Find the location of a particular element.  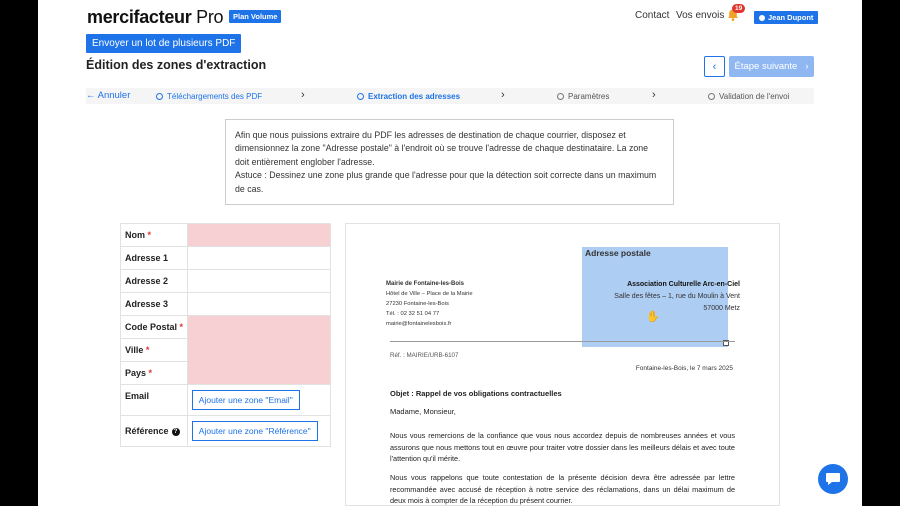

field-label-pays: Pays * is located at coordinates (154, 373).